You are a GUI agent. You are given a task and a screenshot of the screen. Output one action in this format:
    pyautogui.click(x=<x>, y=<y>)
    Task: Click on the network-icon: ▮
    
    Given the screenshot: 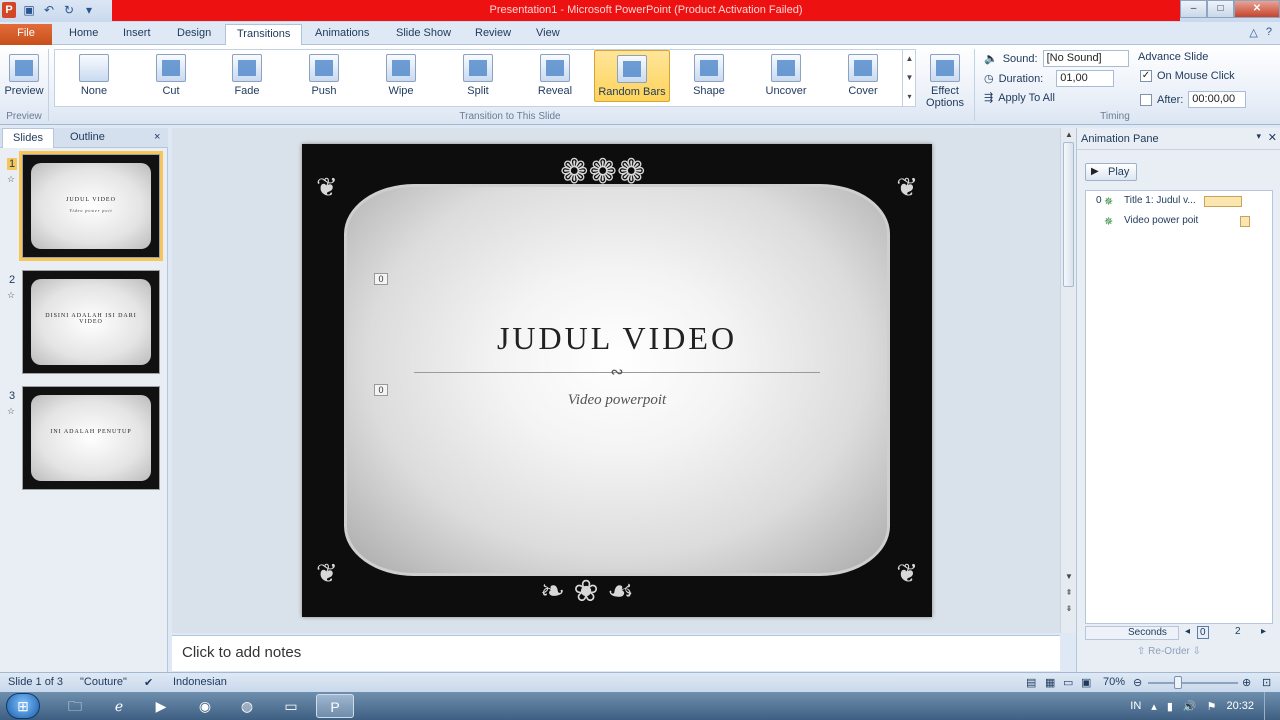 What is the action you would take?
    pyautogui.click(x=1170, y=706)
    